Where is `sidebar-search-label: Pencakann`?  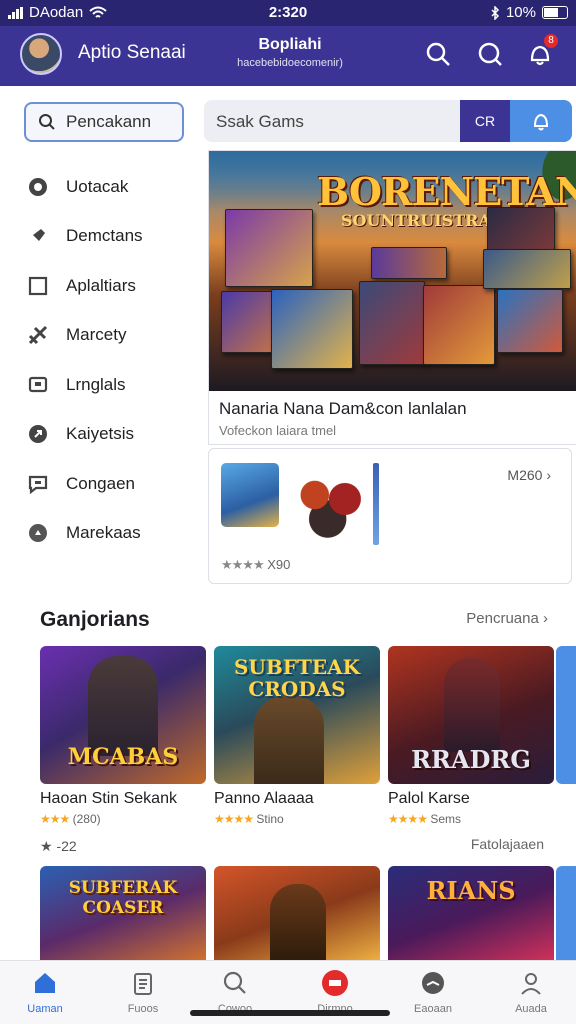 sidebar-search-label: Pencakann is located at coordinates (109, 121).